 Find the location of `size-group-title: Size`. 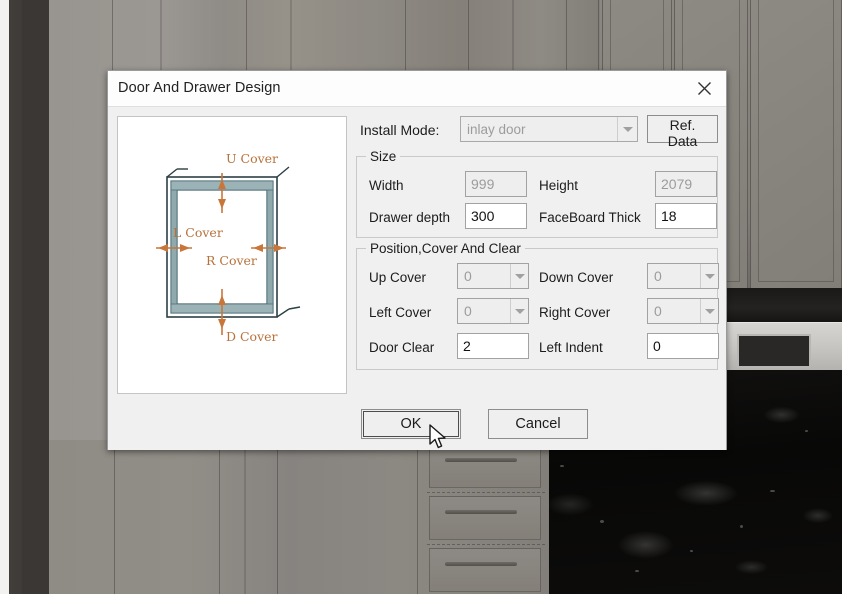

size-group-title: Size is located at coordinates (383, 156).